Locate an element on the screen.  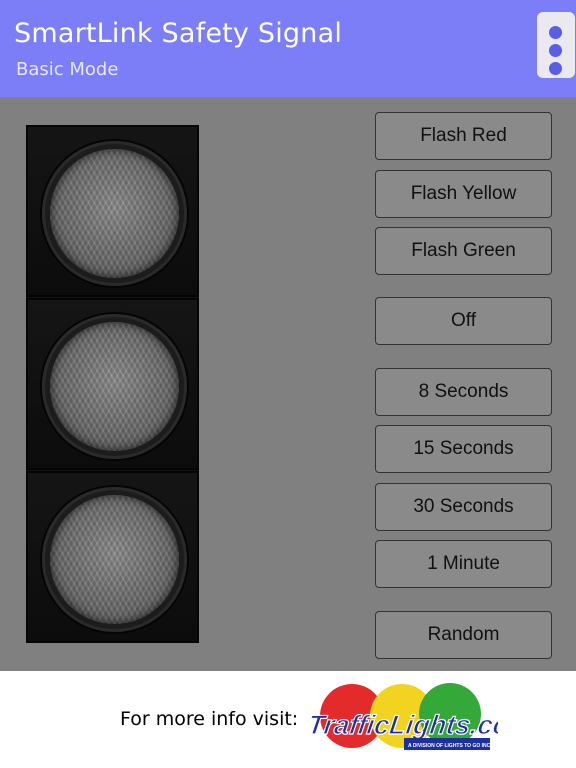
random-button: Random is located at coordinates (463, 635).